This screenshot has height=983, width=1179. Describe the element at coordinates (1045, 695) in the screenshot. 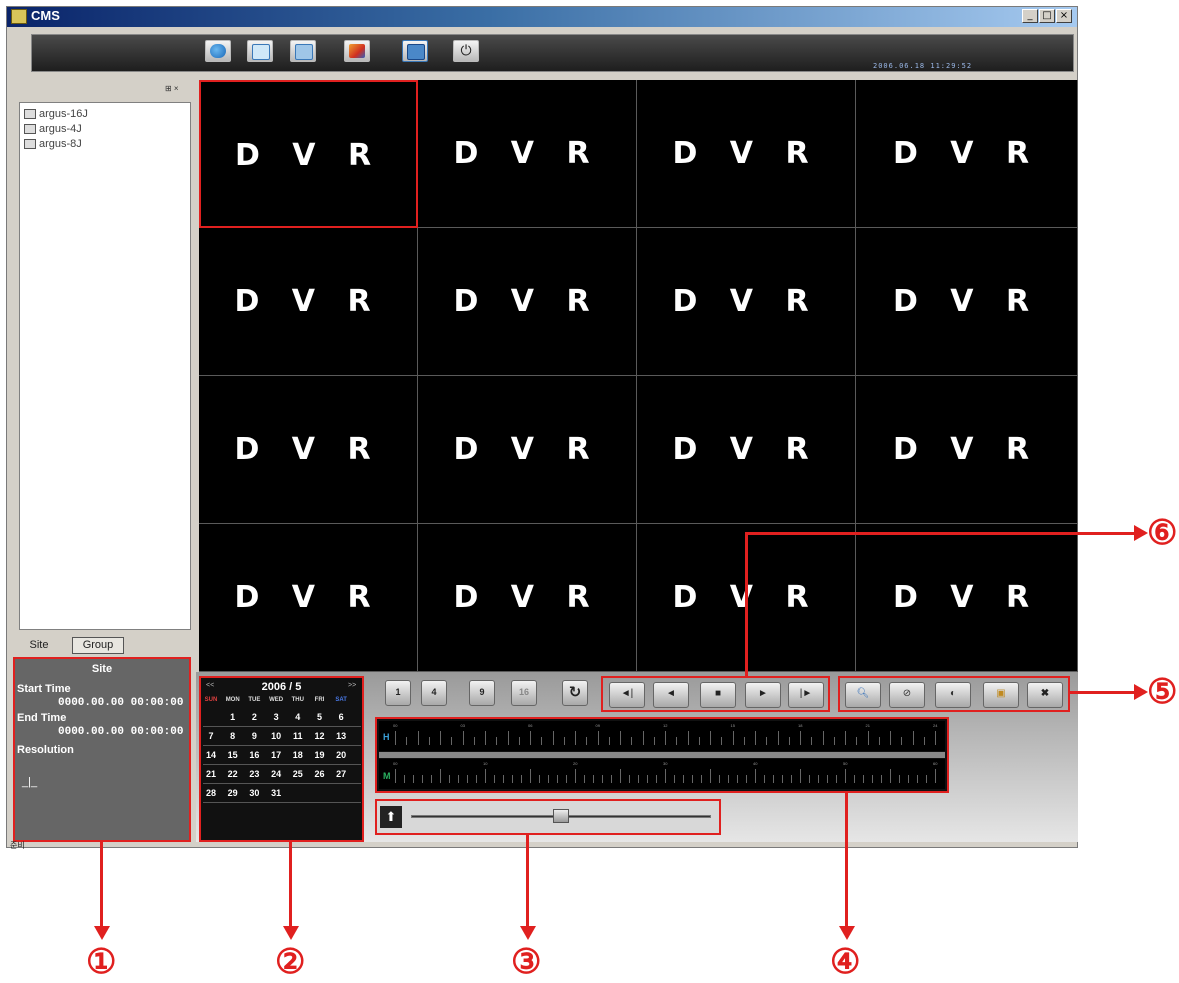

I see `close-tool-button: ✖` at that location.